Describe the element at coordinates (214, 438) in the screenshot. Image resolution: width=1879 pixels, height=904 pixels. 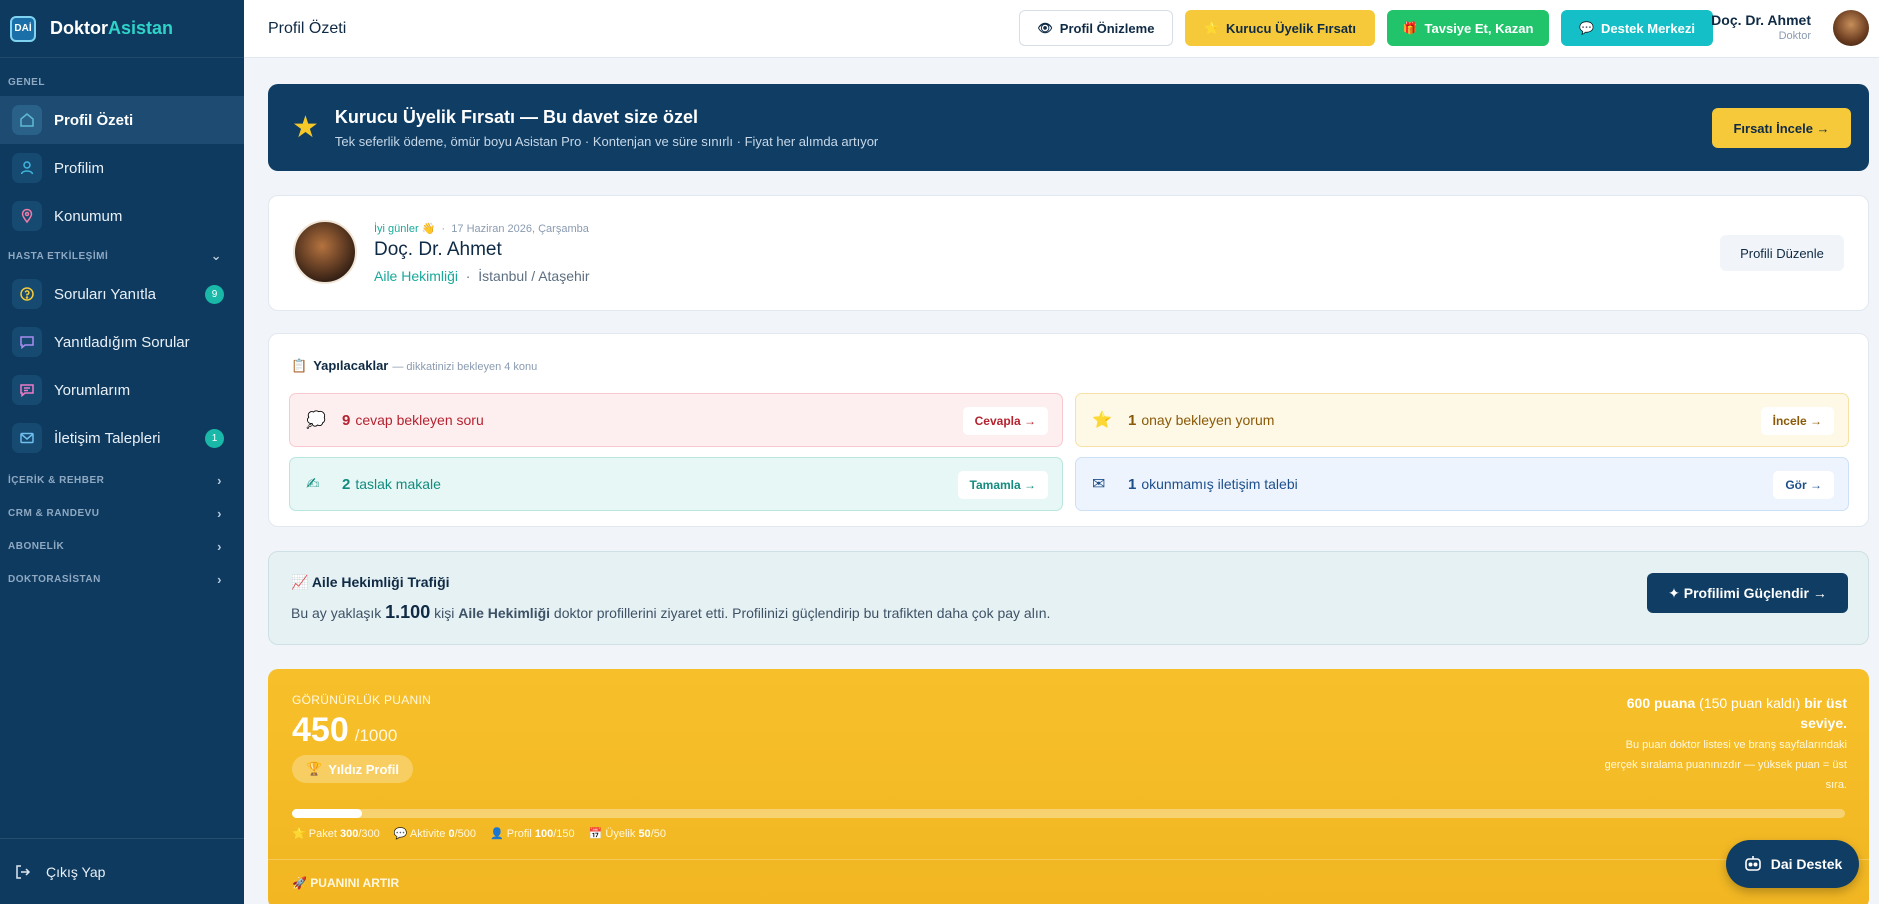
I see `count-badge: 1` at that location.